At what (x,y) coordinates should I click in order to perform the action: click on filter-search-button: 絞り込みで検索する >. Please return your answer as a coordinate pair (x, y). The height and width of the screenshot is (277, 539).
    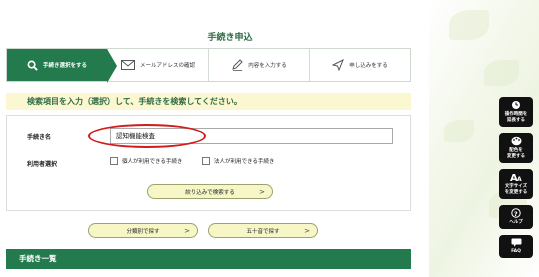
    Looking at the image, I should click on (210, 191).